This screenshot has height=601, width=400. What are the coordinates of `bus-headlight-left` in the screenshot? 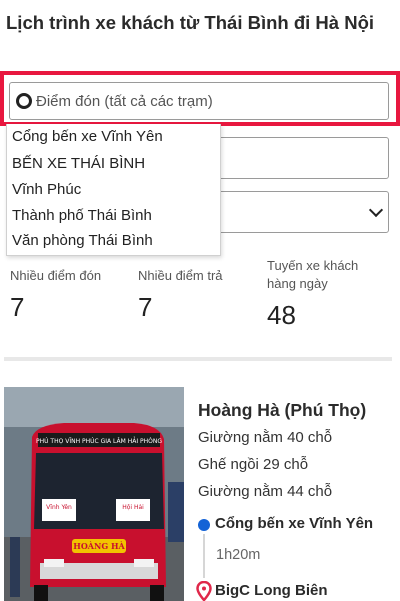 It's located at (54, 563).